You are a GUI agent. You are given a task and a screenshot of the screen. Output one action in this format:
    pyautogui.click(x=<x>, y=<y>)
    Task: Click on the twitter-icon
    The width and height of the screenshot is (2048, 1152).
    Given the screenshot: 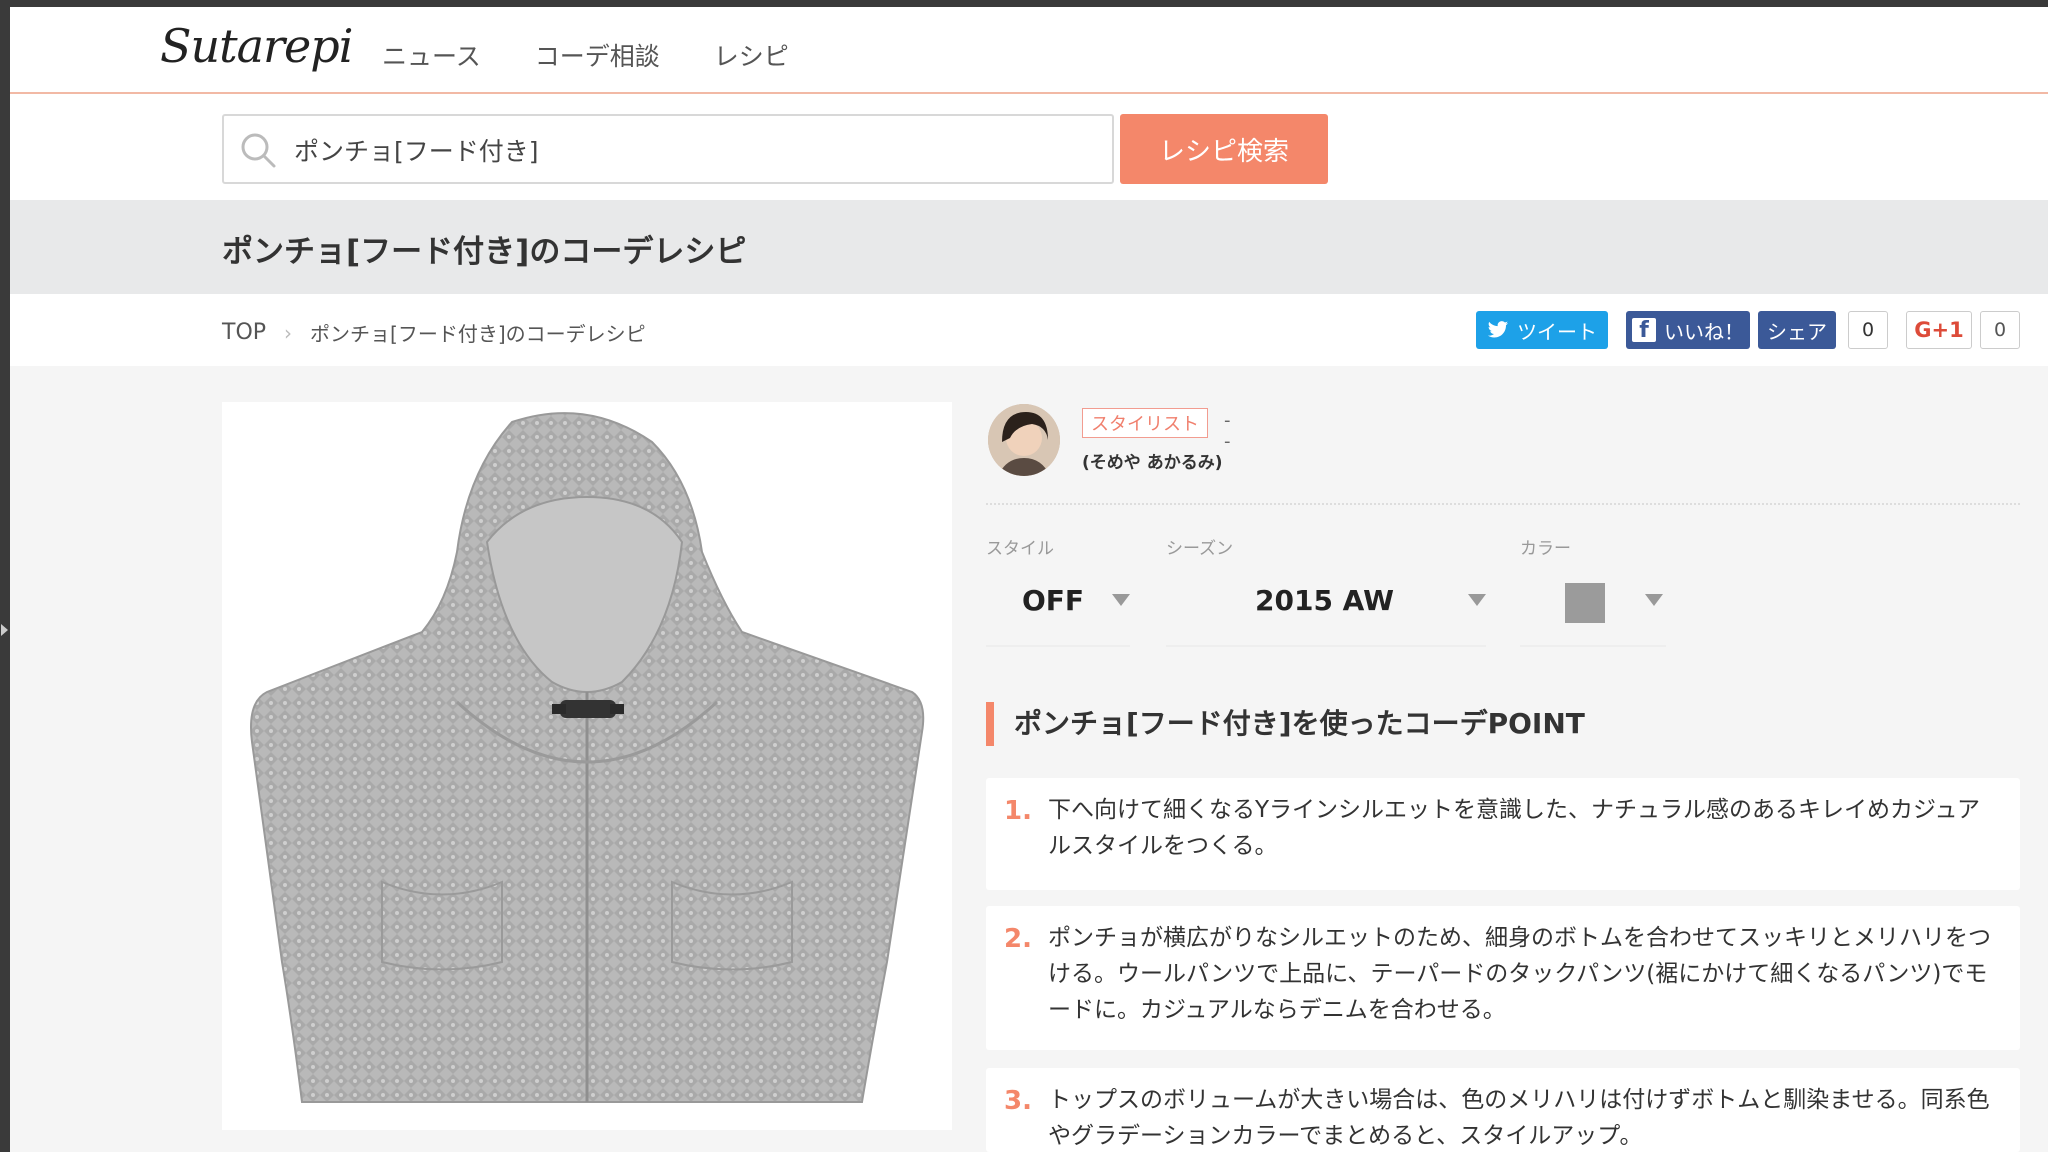 What is the action you would take?
    pyautogui.click(x=1498, y=329)
    